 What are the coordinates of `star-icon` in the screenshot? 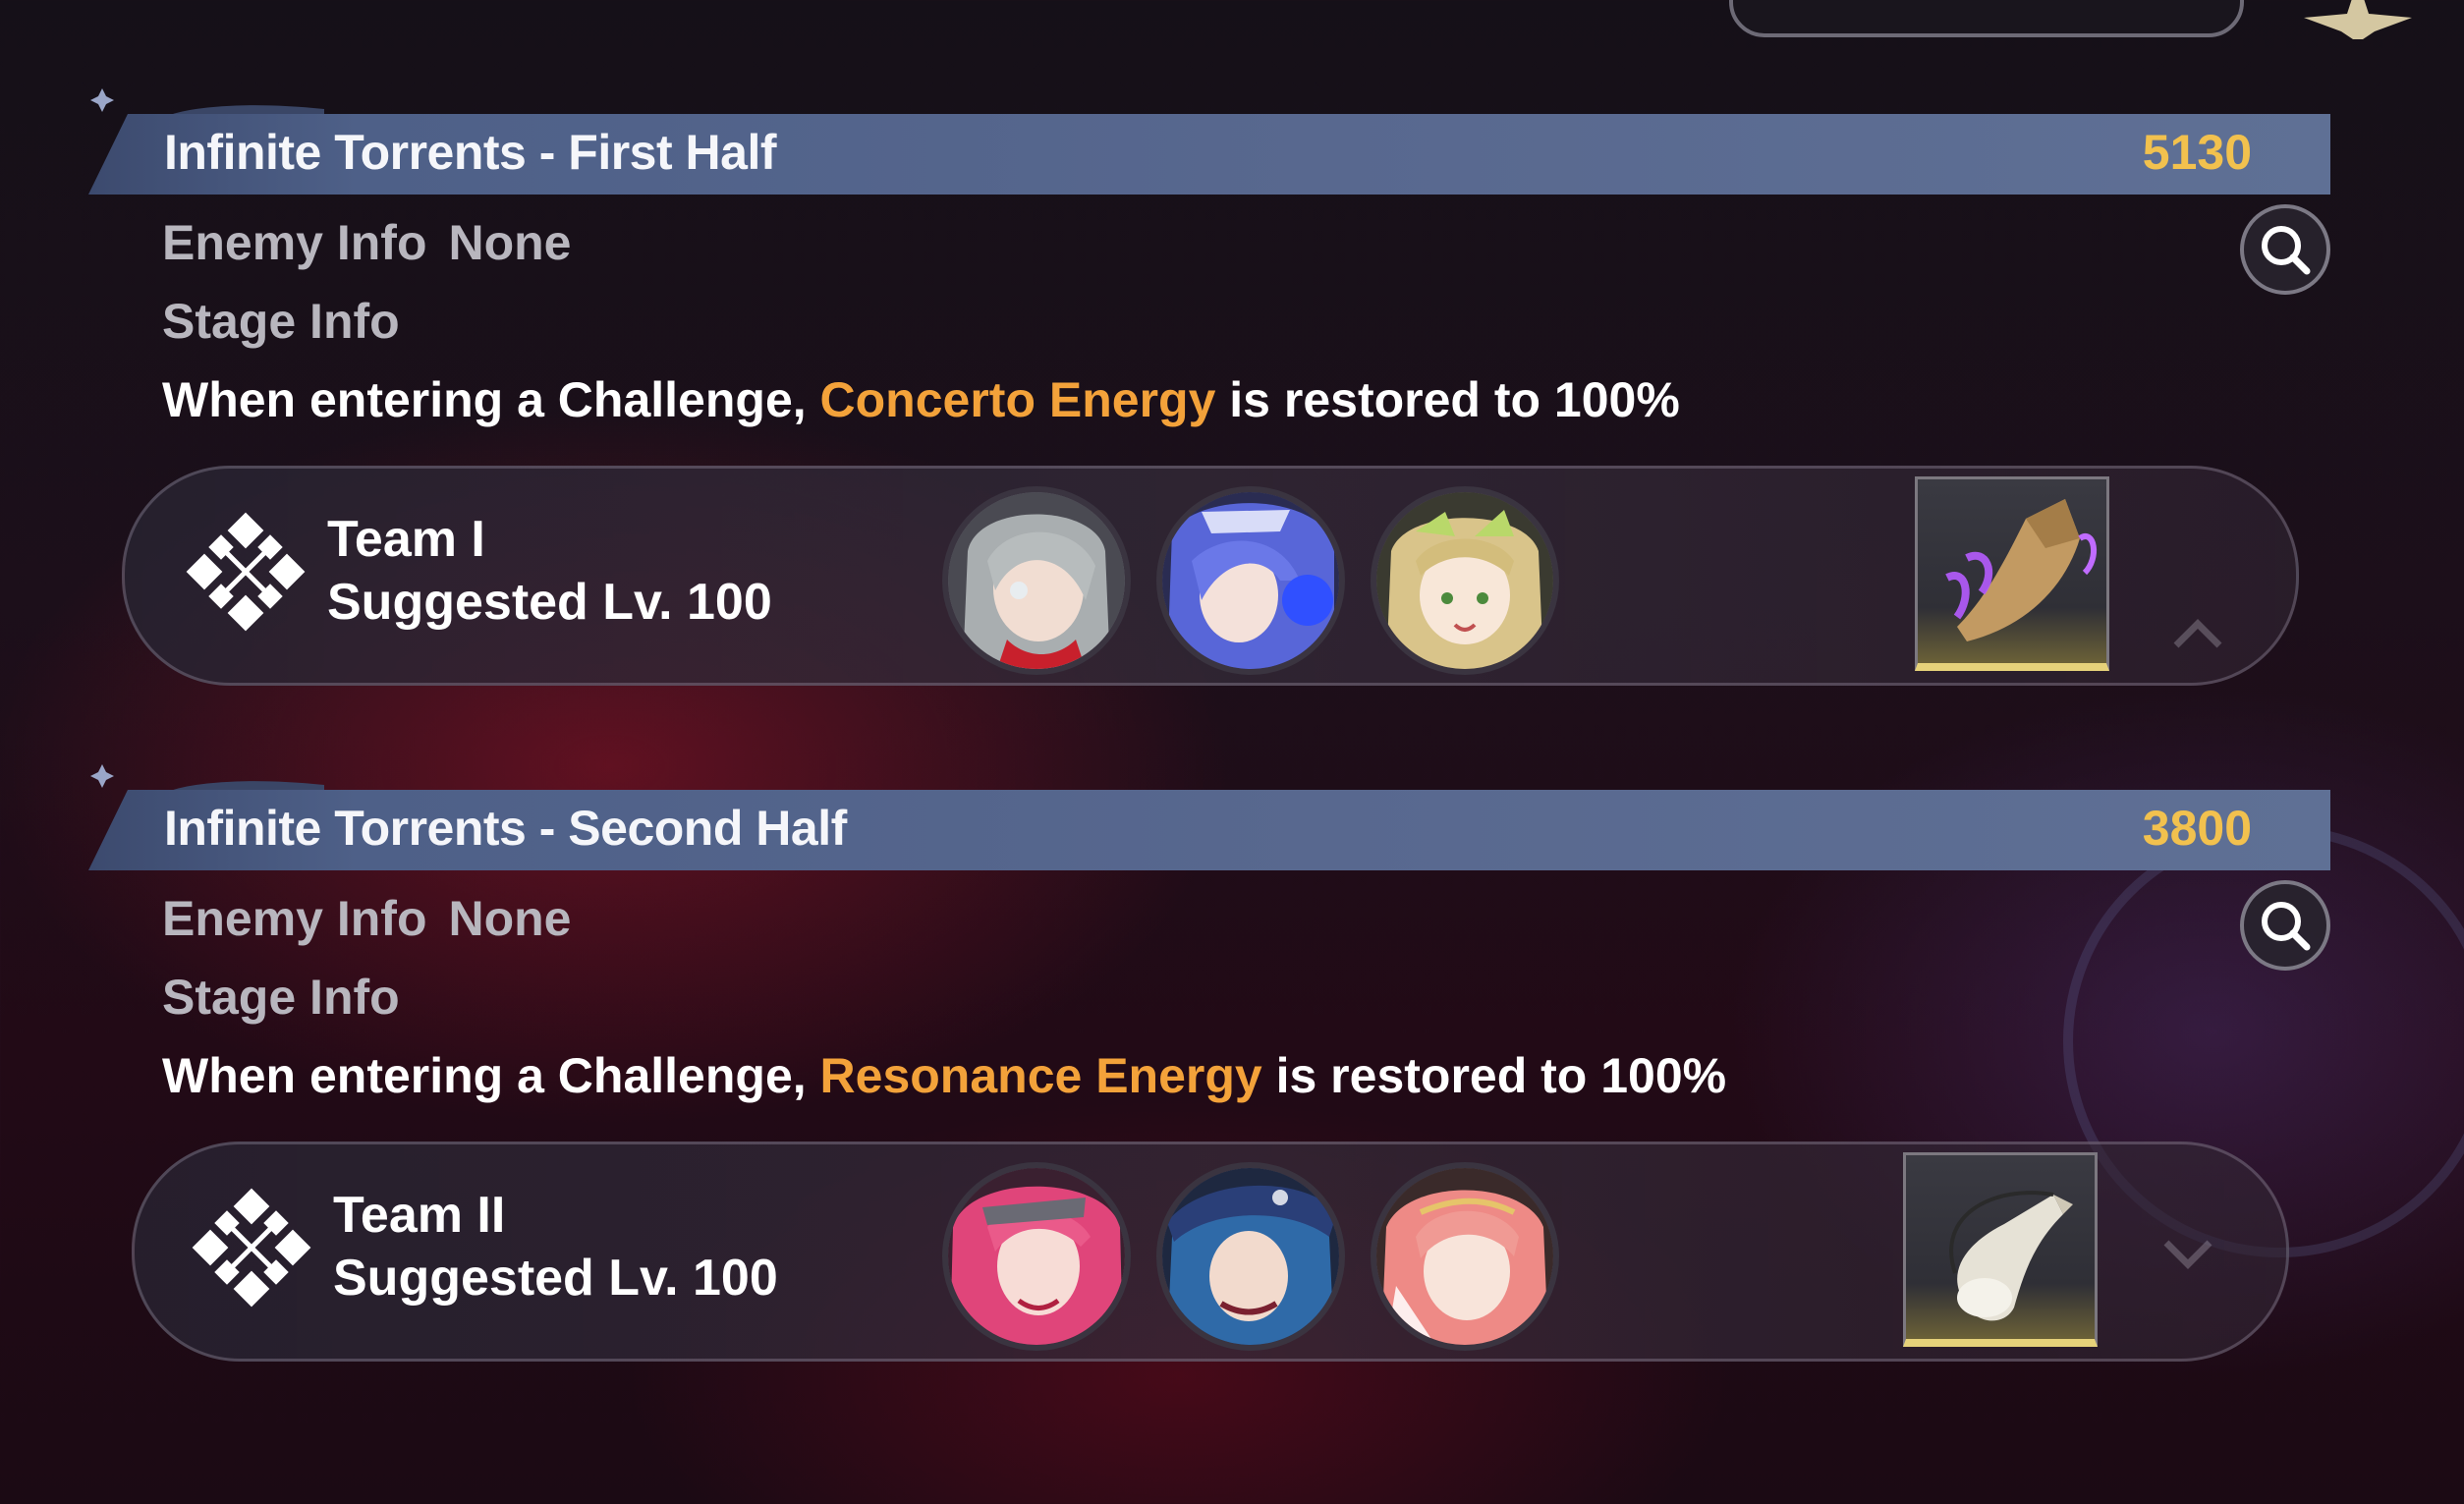 It's located at (2358, 19).